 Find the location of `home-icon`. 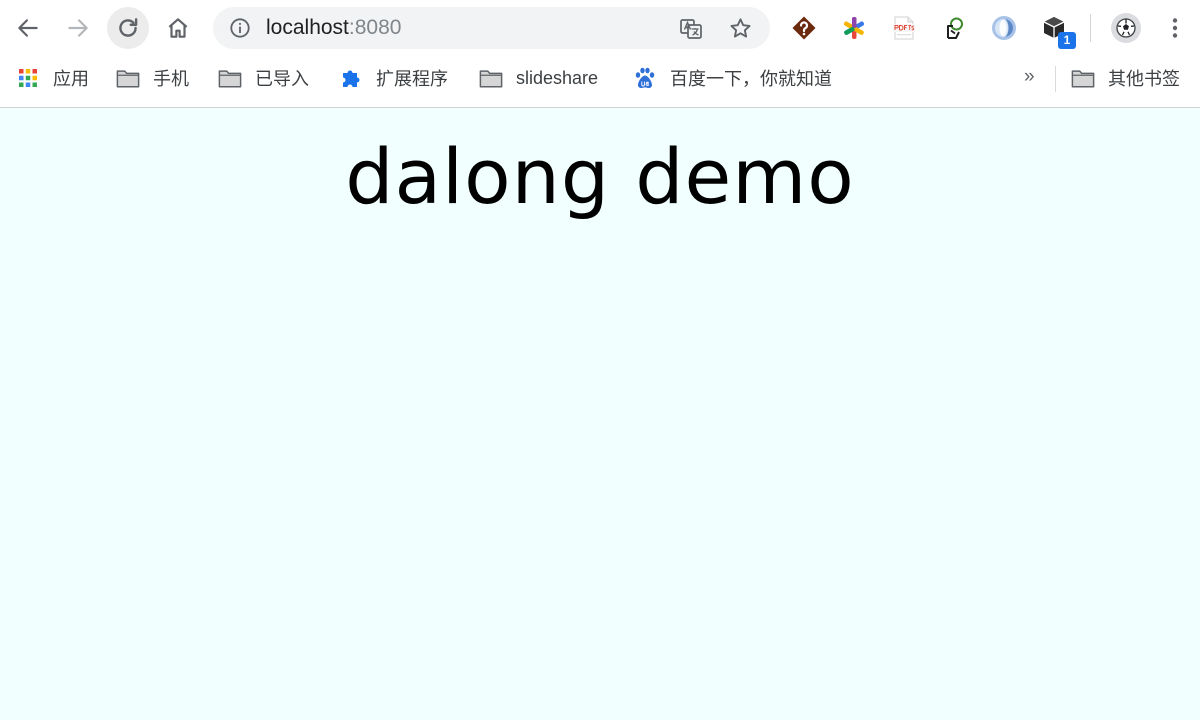

home-icon is located at coordinates (178, 28).